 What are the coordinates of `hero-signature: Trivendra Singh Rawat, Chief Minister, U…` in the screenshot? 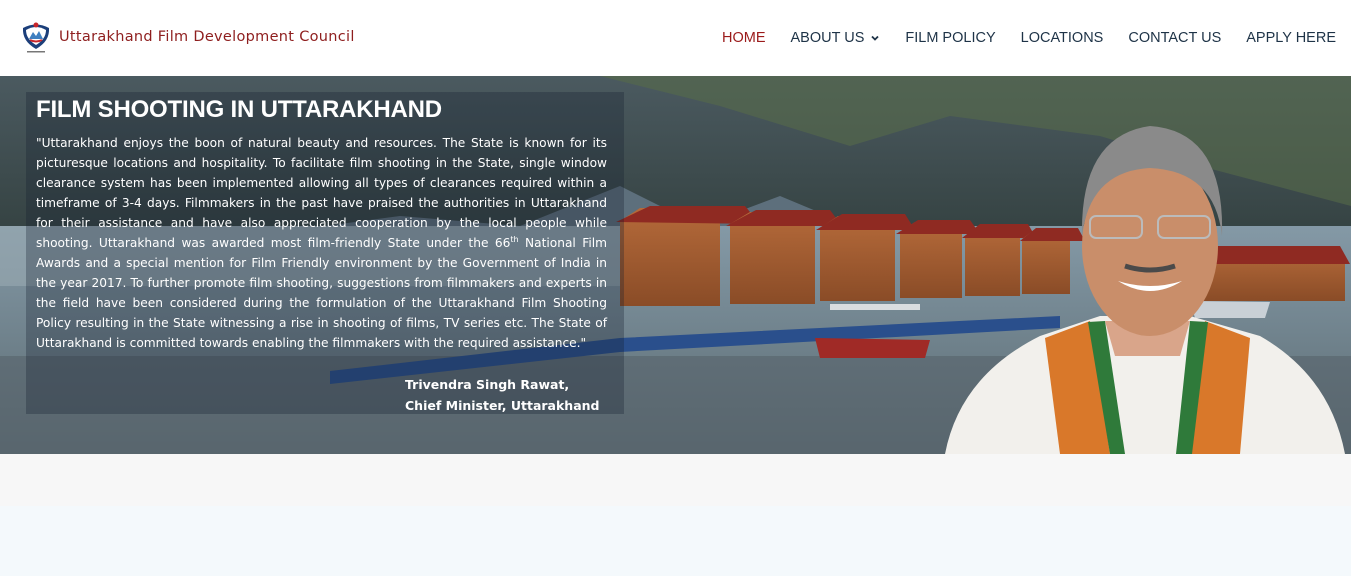 It's located at (502, 395).